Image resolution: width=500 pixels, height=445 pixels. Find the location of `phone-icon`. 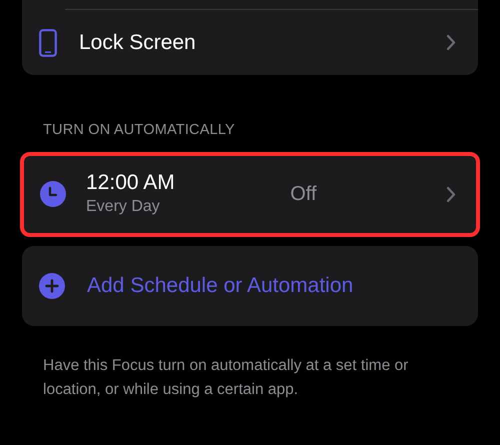

phone-icon is located at coordinates (48, 42).